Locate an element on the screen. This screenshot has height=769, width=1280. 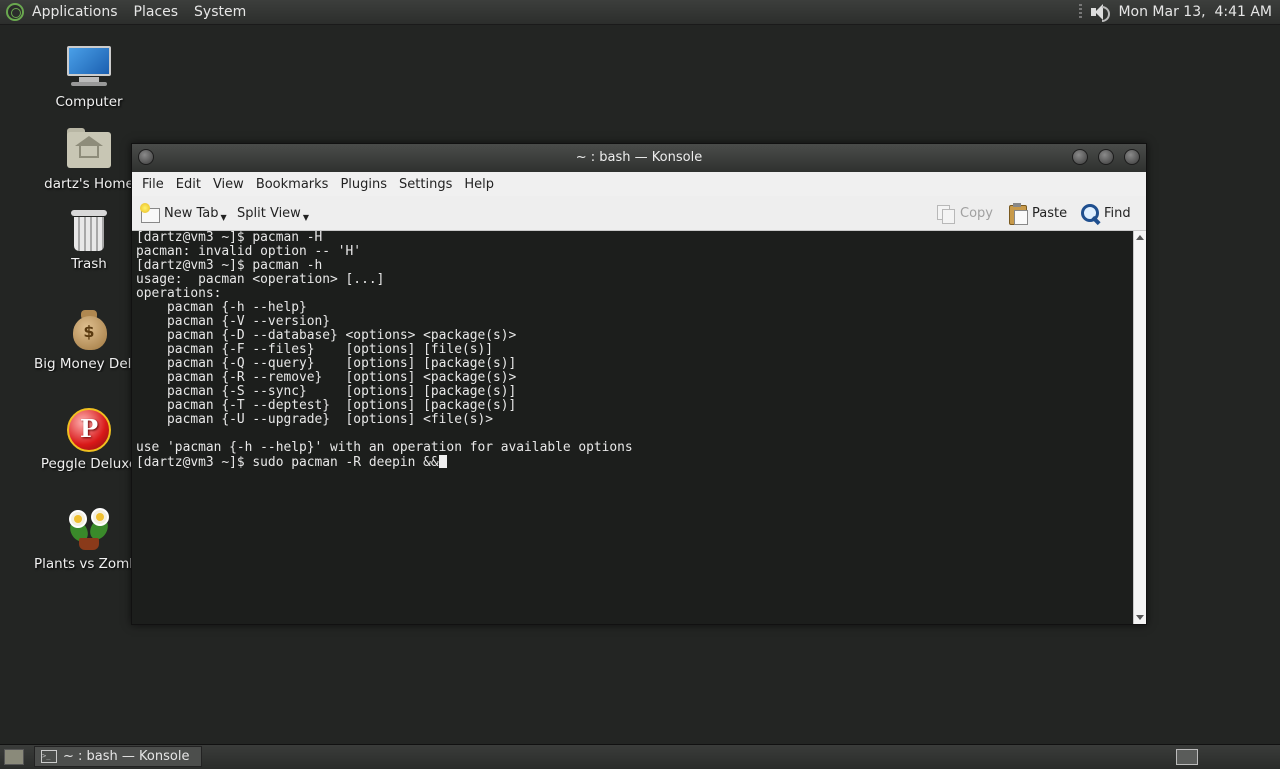
new-tab-icon is located at coordinates (150, 213).